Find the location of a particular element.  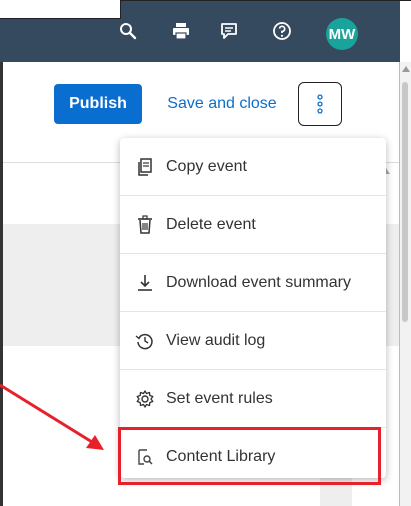

menu-item-label: Set event rules is located at coordinates (219, 398).